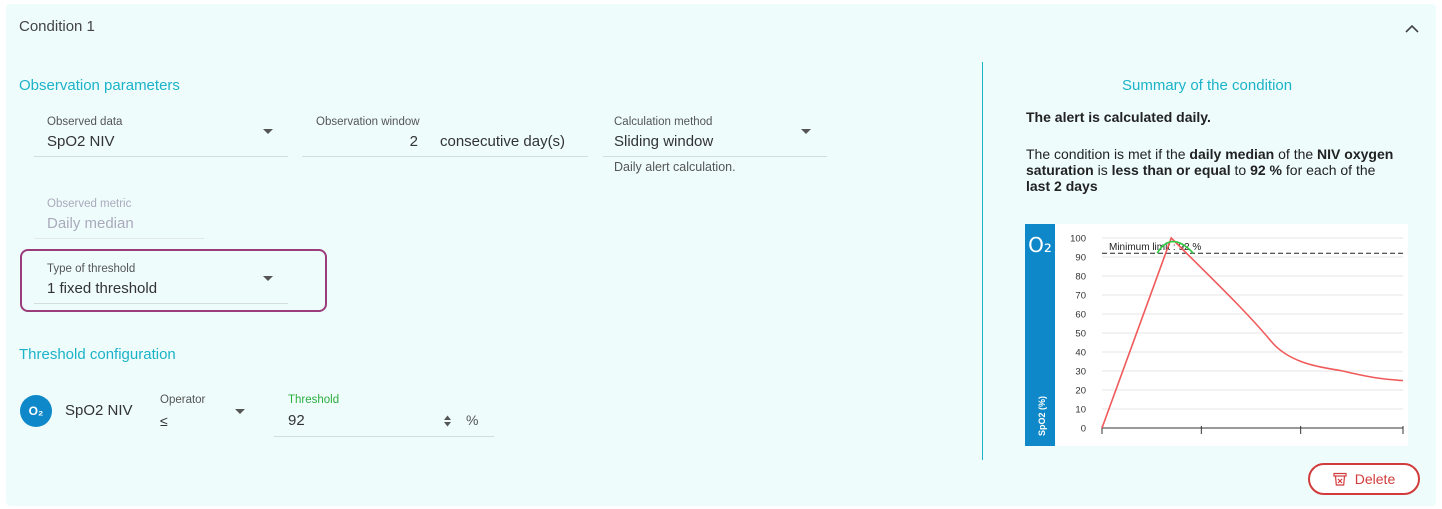  I want to click on summary-metric: daily median, so click(1232, 154).